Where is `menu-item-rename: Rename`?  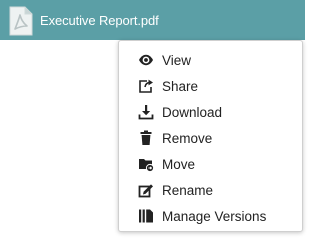 menu-item-rename: Rename is located at coordinates (210, 190).